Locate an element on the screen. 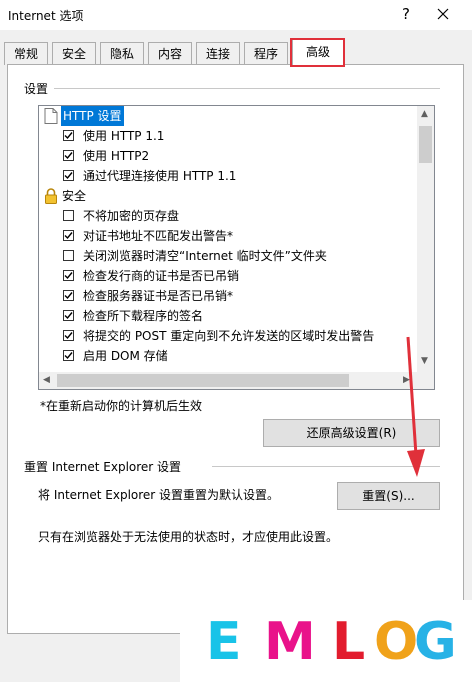 This screenshot has width=472, height=682. horizontal-scrollbar: ◀ ▶ is located at coordinates (228, 380).